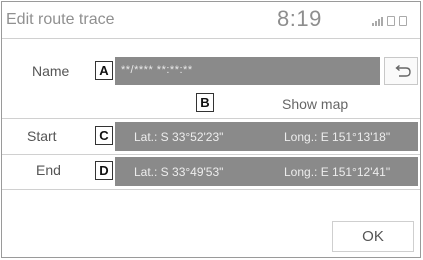 Image resolution: width=423 pixels, height=260 pixels. I want to click on start-label: Start, so click(42, 136).